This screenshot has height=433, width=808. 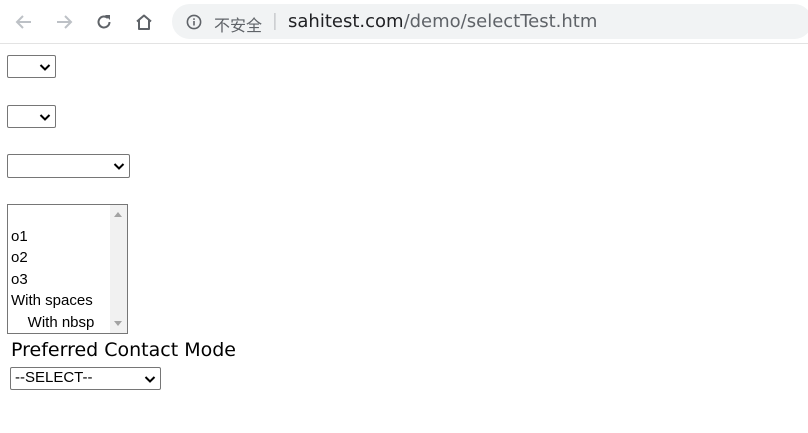 I want to click on forward-button, so click(x=64, y=22).